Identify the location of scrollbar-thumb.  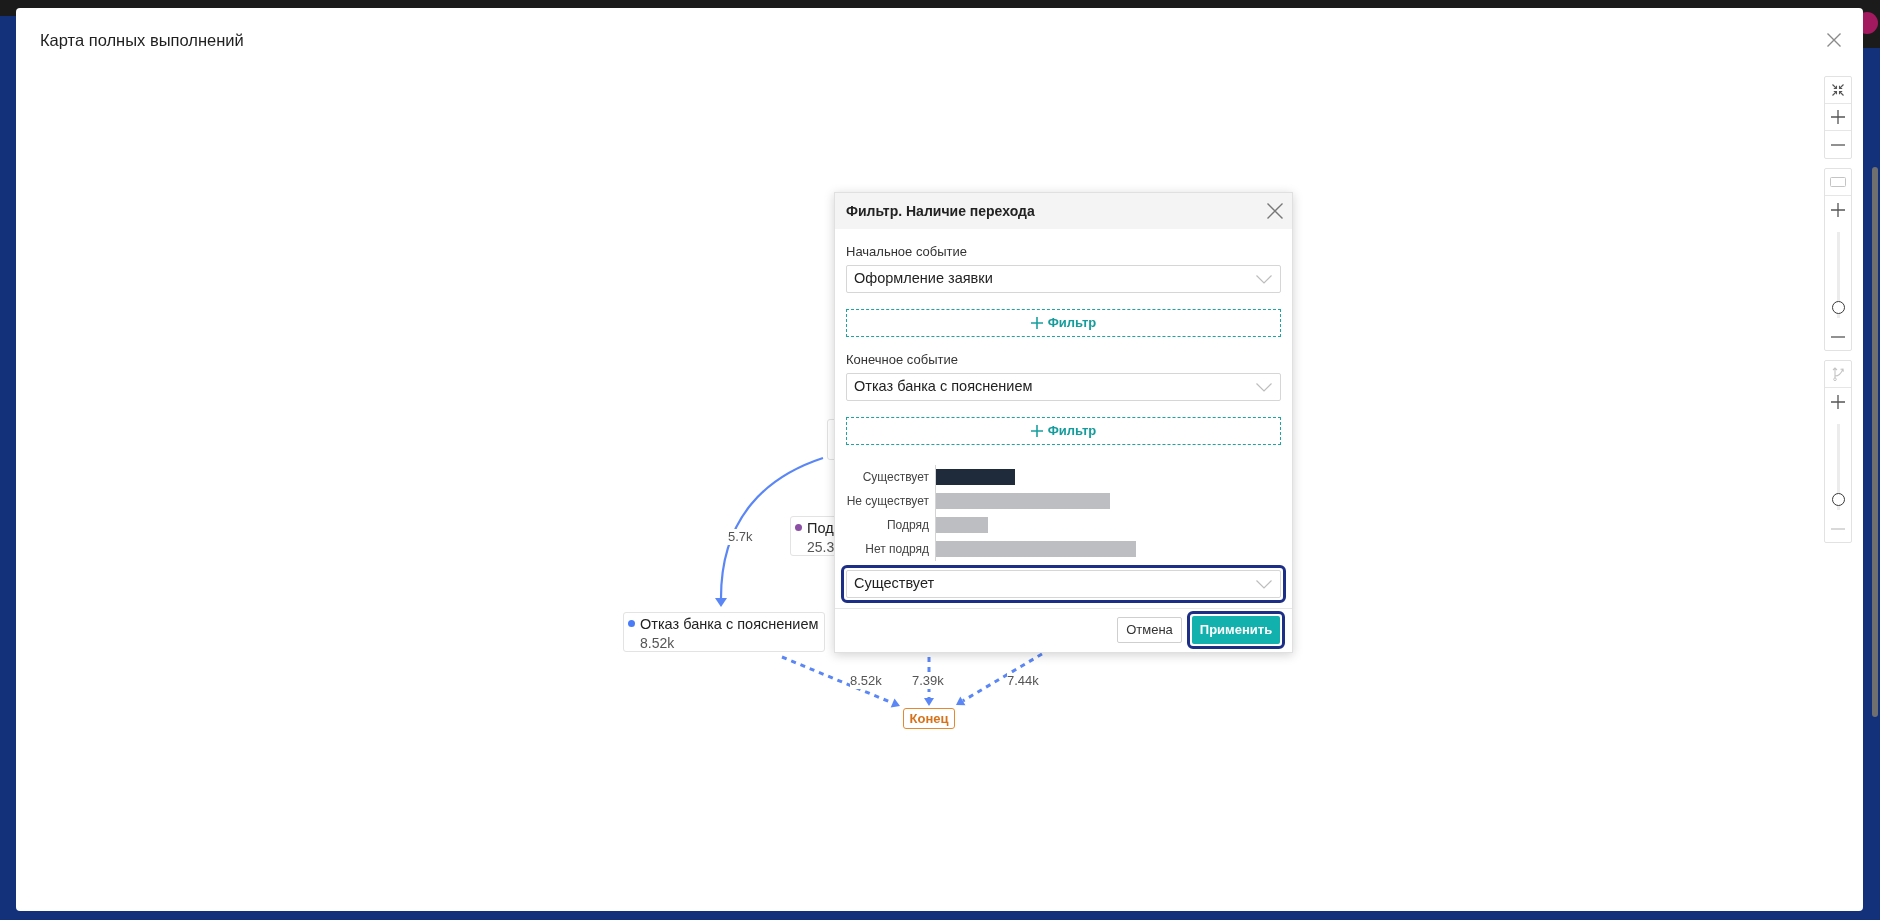
(1875, 442).